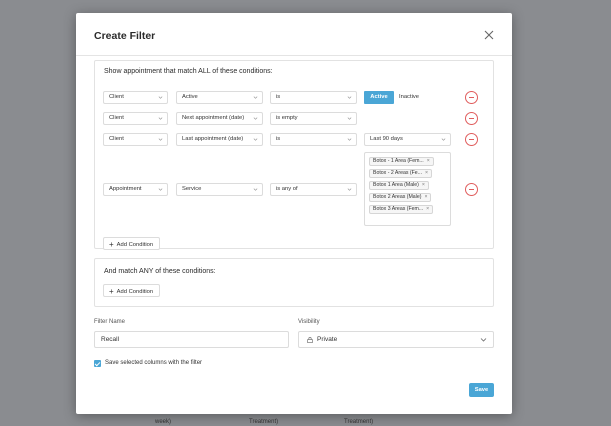 Image resolution: width=611 pixels, height=426 pixels. Describe the element at coordinates (192, 189) in the screenshot. I see `condition-attribute-value: Service` at that location.